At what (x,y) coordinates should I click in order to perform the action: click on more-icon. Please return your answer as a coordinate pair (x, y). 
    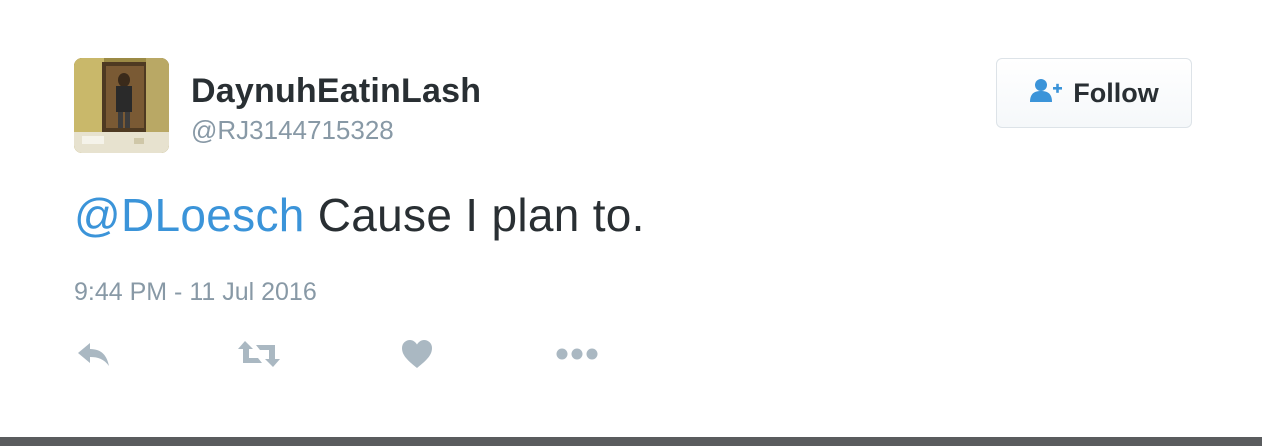
    Looking at the image, I should click on (577, 356).